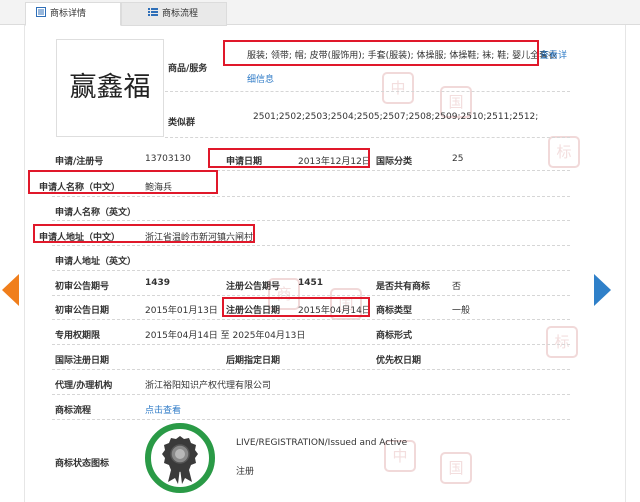  What do you see at coordinates (245, 472) in the screenshot?
I see `status-line-cn: 注册` at bounding box center [245, 472].